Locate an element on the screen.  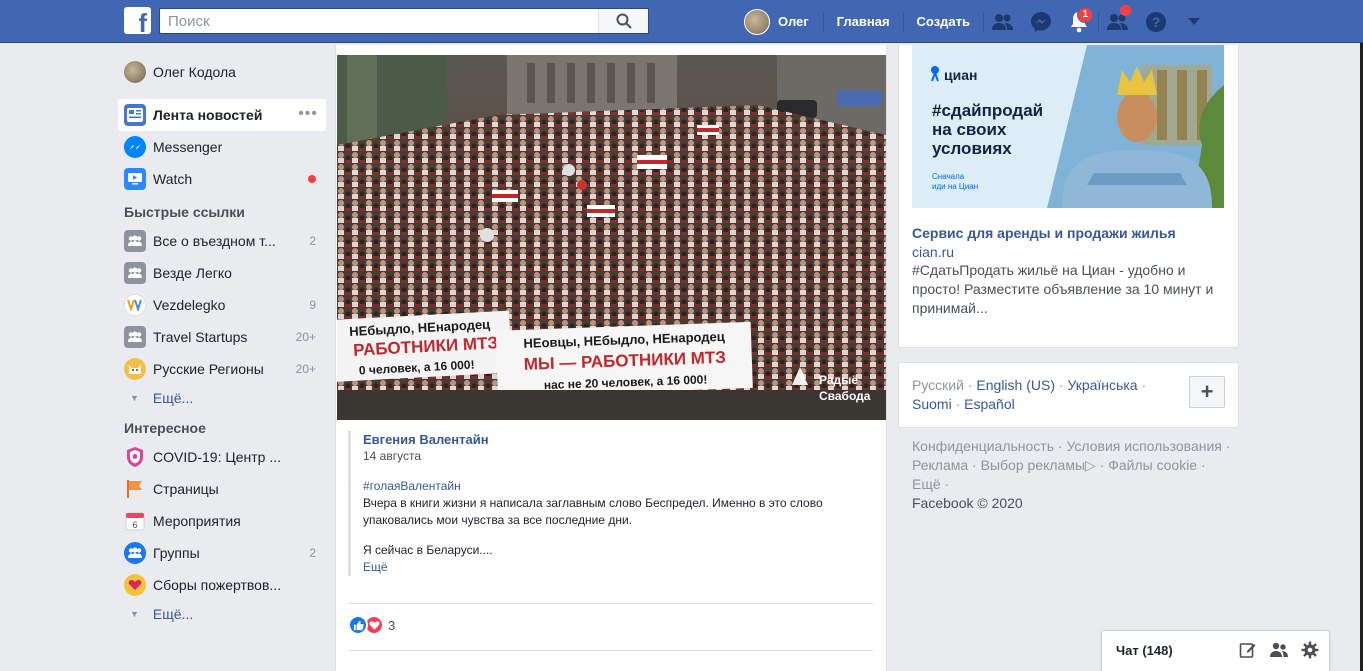
chat-icons is located at coordinates (1279, 650).